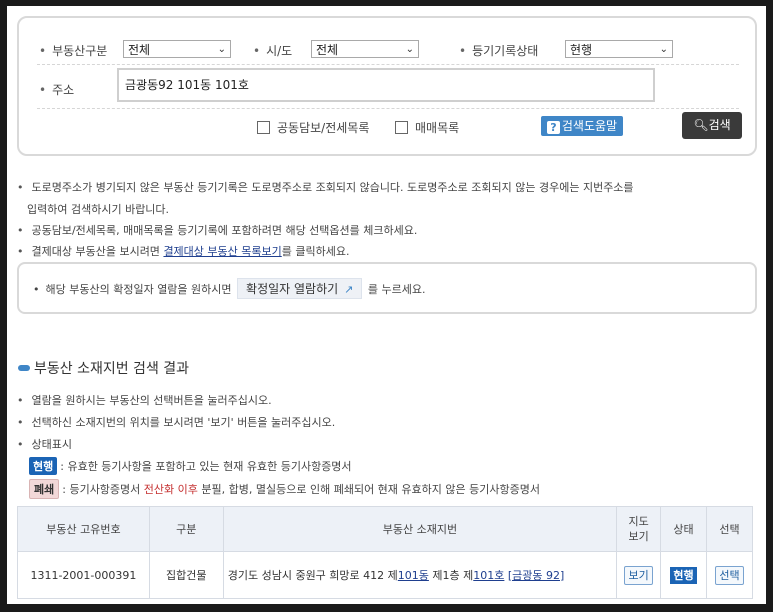 The image size is (773, 612). I want to click on address-input: 금광동92 101동 101호, so click(386, 85).